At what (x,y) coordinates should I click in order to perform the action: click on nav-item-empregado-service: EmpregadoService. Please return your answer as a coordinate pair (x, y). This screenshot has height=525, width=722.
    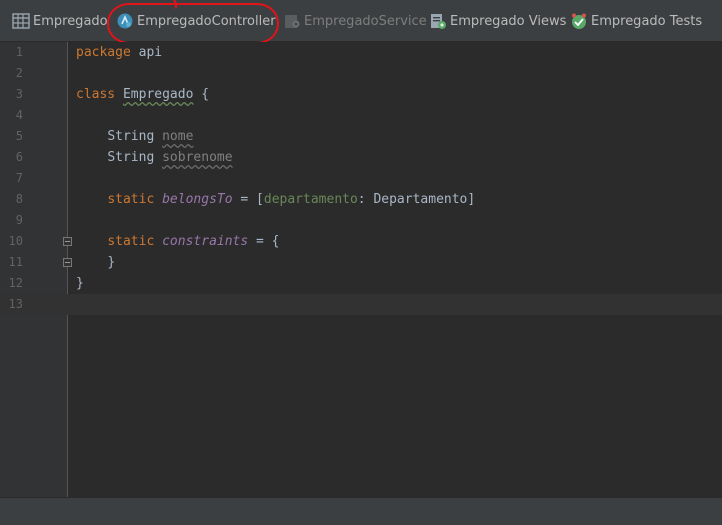
    Looking at the image, I should click on (355, 21).